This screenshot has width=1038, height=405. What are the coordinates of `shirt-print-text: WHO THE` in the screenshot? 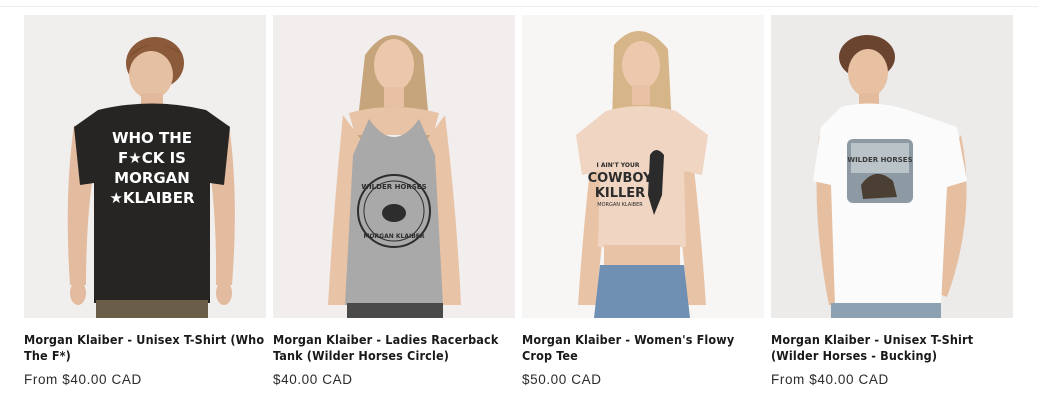 It's located at (152, 138).